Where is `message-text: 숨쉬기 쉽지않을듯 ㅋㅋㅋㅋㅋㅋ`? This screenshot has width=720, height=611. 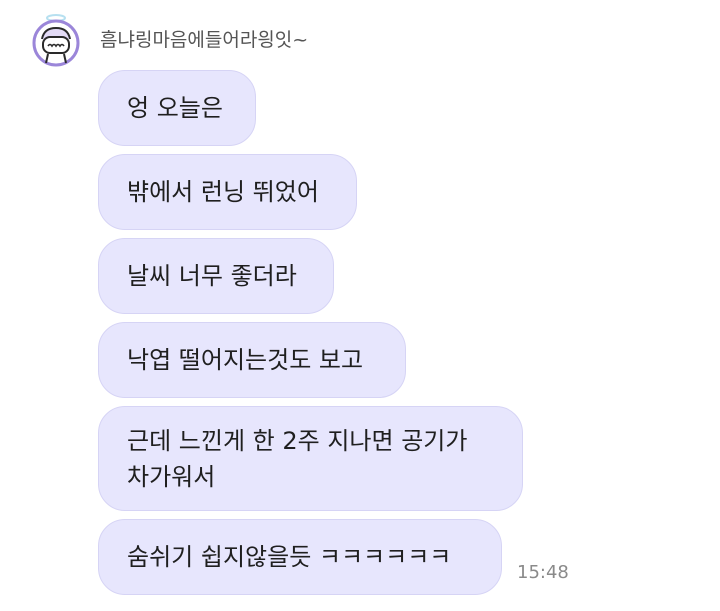
message-text: 숨쉬기 쉽지않을듯 ㅋㅋㅋㅋㅋㅋ is located at coordinates (289, 557).